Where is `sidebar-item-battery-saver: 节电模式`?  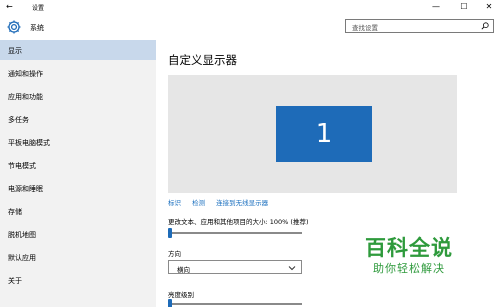
sidebar-item-battery-saver: 节电模式 is located at coordinates (78, 165).